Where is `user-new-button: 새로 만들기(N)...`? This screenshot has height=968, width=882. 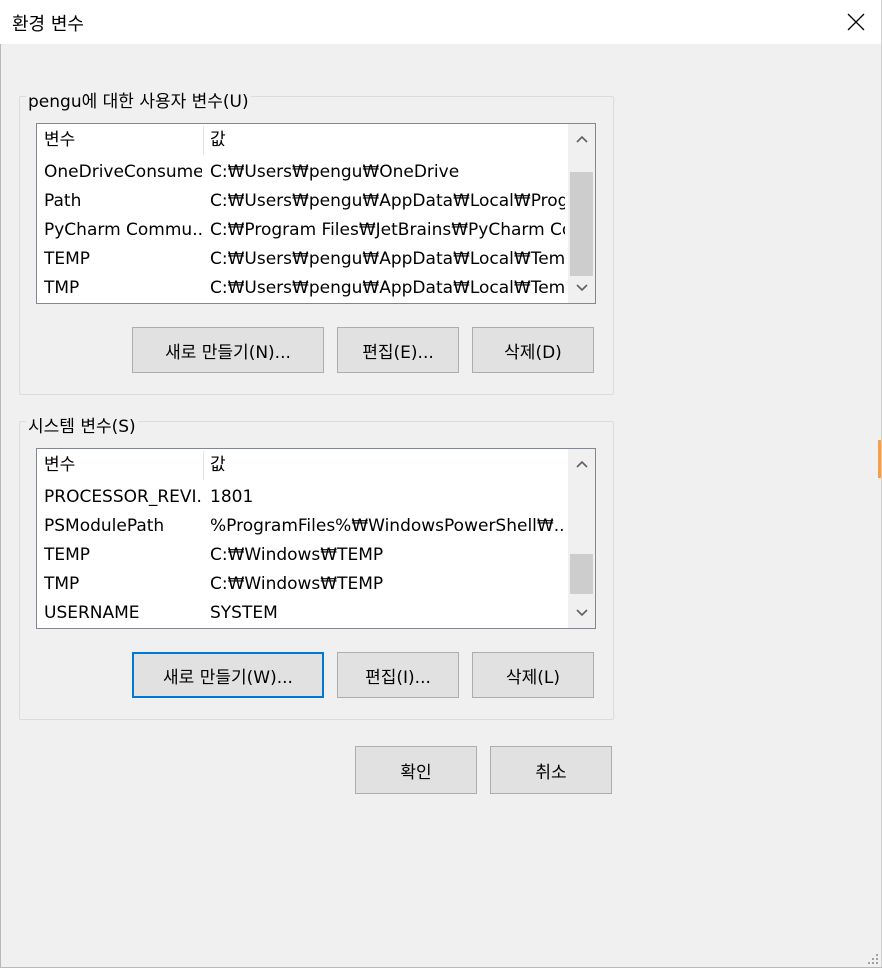 user-new-button: 새로 만들기(N)... is located at coordinates (228, 350).